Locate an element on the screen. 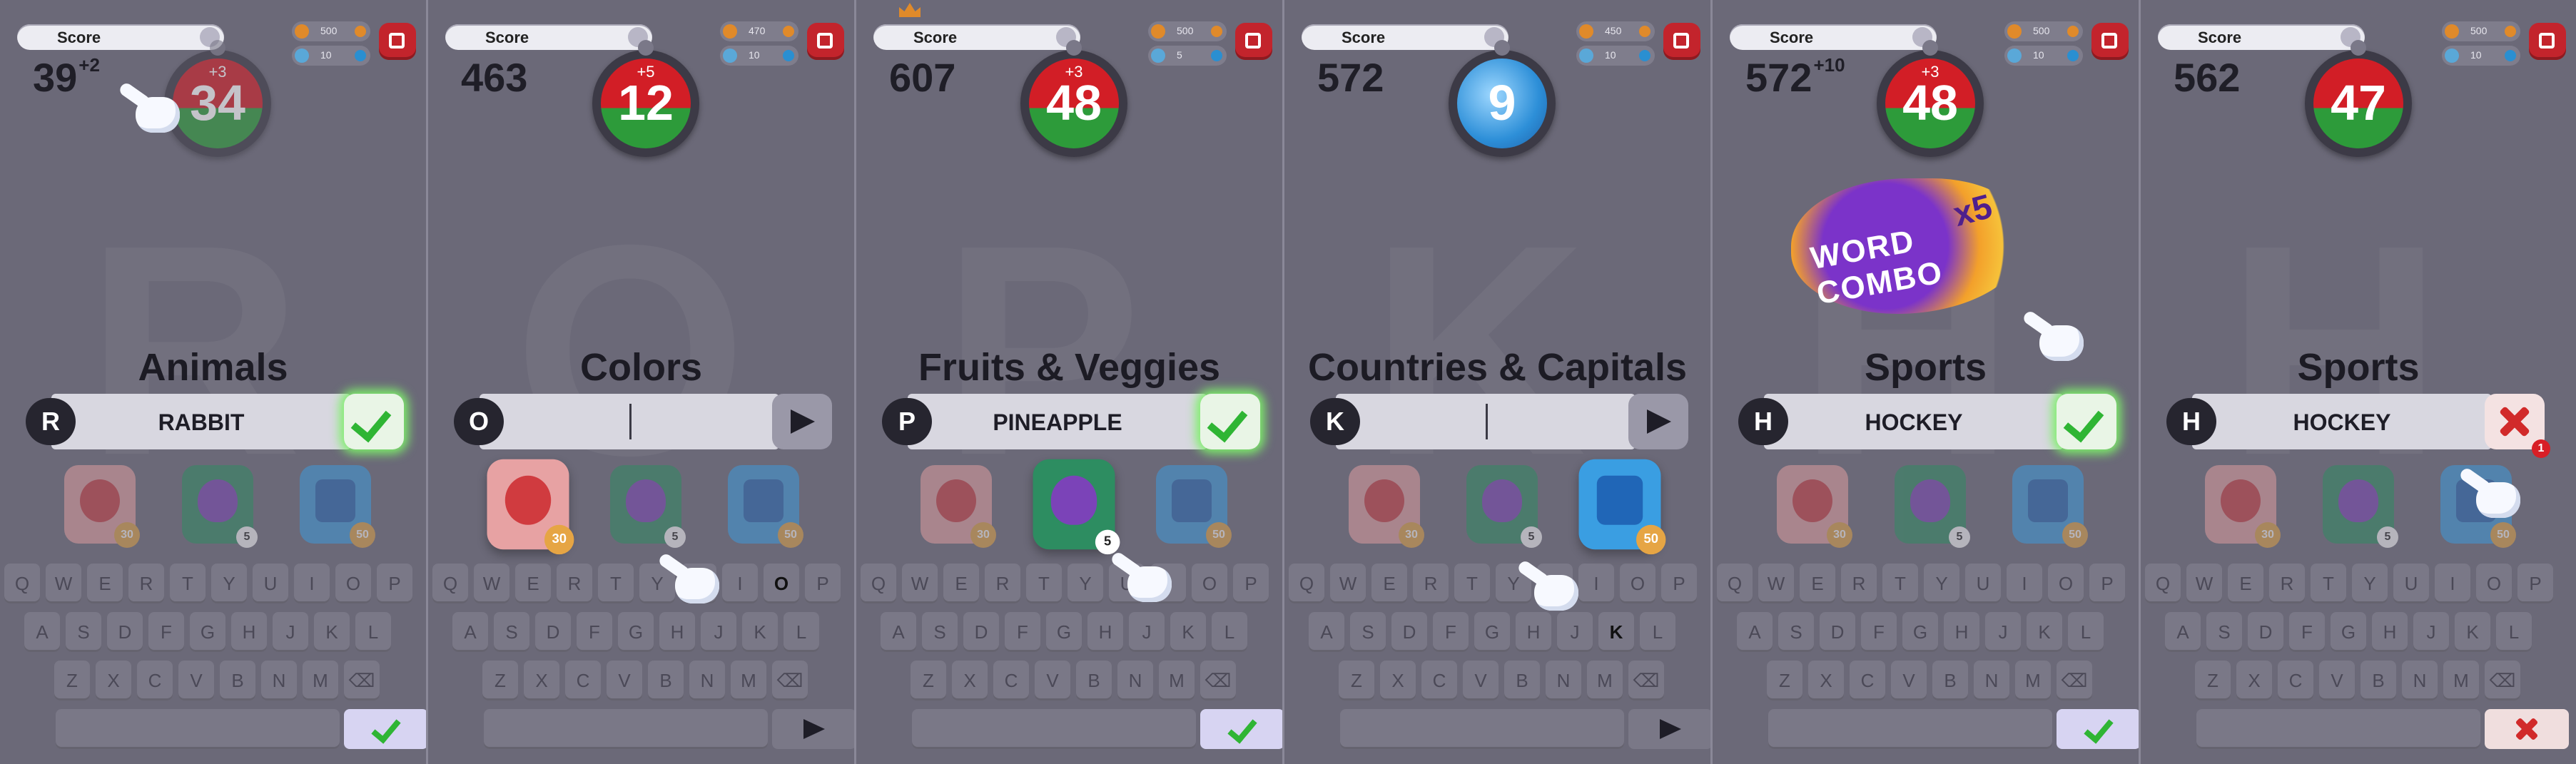 The width and height of the screenshot is (2576, 764). key-u: U is located at coordinates (270, 583).